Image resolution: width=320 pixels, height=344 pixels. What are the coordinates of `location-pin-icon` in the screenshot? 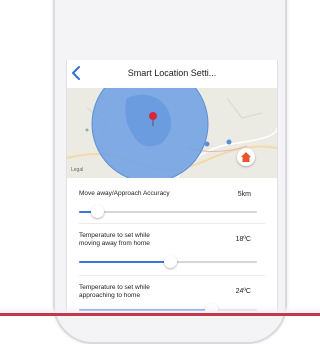 It's located at (153, 119).